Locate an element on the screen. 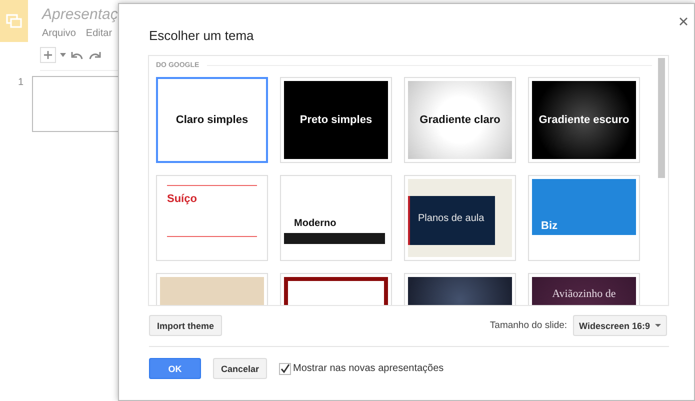  theme-thumbnail: Preto simples is located at coordinates (336, 120).